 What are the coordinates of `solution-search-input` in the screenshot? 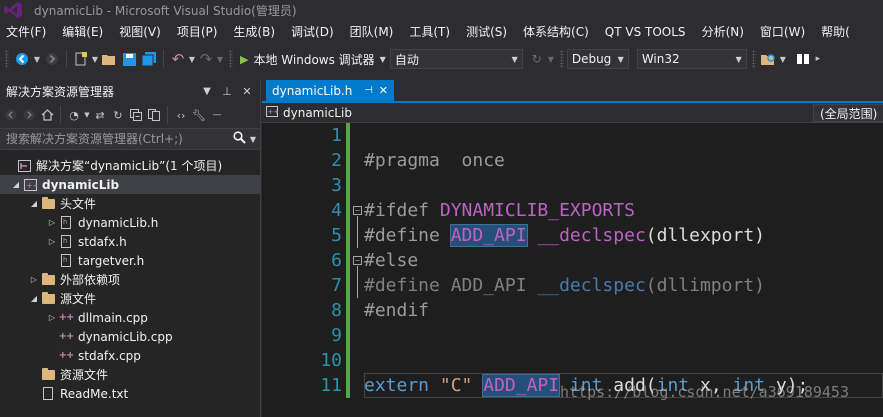 It's located at (119, 139).